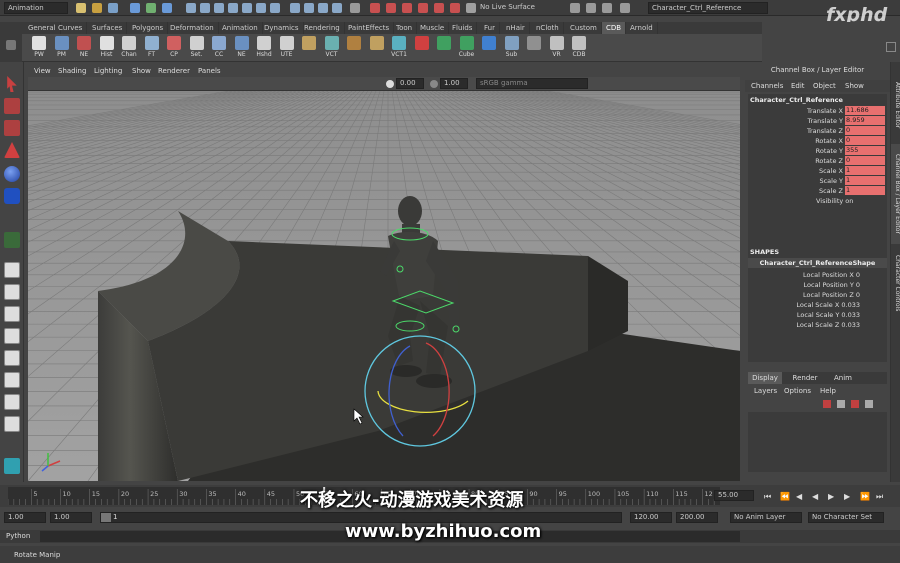 The width and height of the screenshot is (900, 563). I want to click on snap-grid-icon, so click(295, 8).